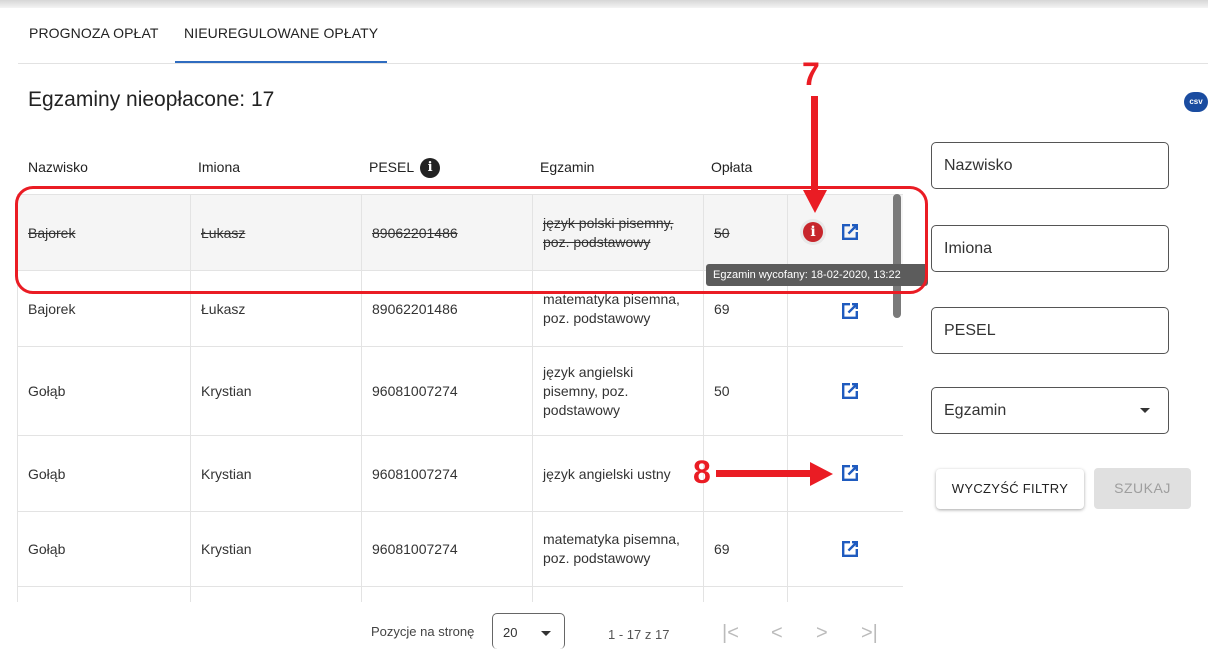  I want to click on cell-oplata: 50, so click(745, 391).